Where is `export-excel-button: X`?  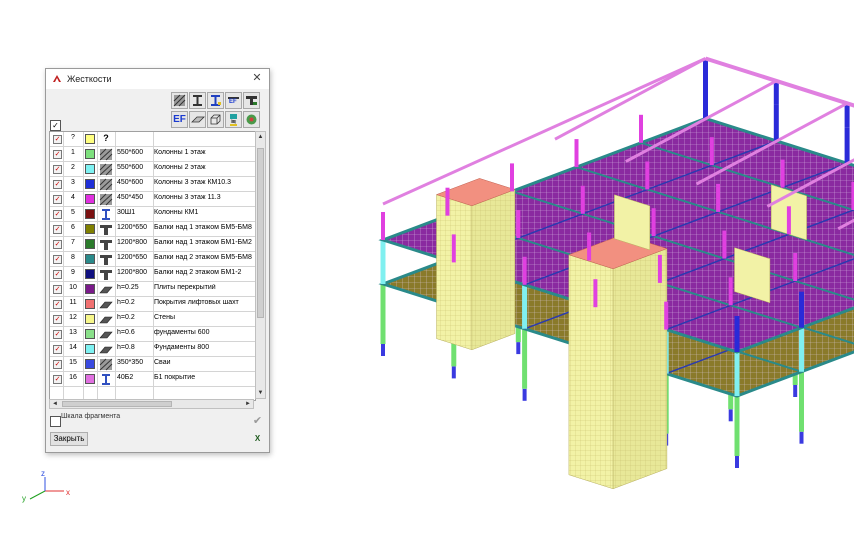 export-excel-button: X is located at coordinates (257, 439).